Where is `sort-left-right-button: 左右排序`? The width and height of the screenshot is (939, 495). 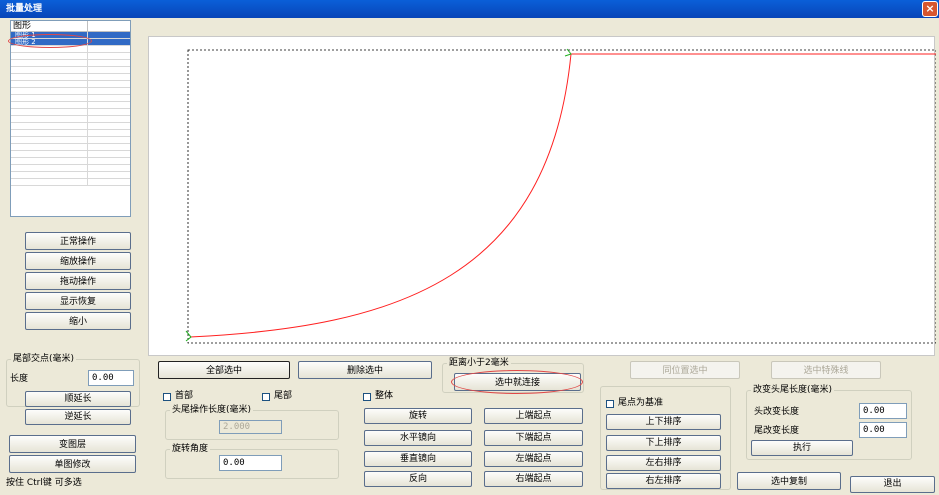 sort-left-right-button: 左右排序 is located at coordinates (663, 463).